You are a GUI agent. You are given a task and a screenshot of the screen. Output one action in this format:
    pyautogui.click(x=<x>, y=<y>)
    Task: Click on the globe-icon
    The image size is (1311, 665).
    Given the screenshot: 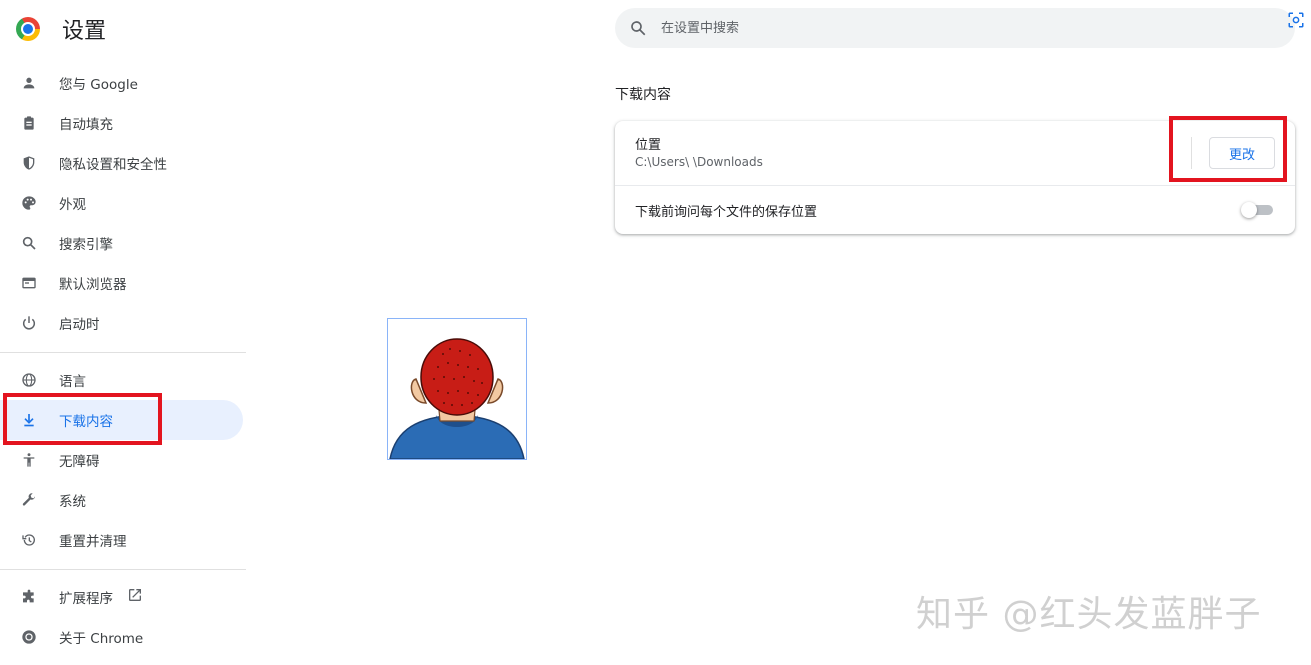 What is the action you would take?
    pyautogui.click(x=29, y=380)
    